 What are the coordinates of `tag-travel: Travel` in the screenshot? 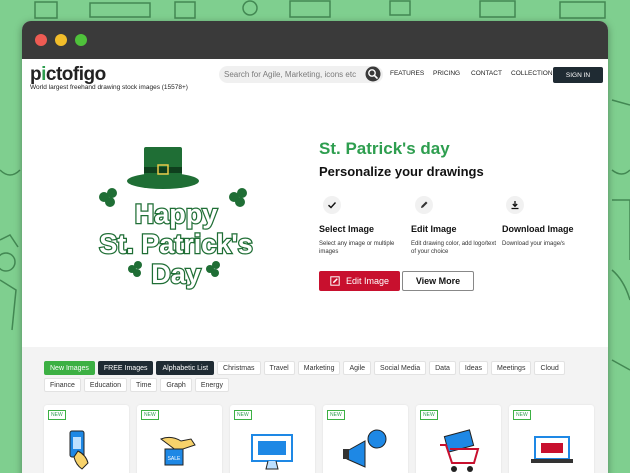 It's located at (279, 368).